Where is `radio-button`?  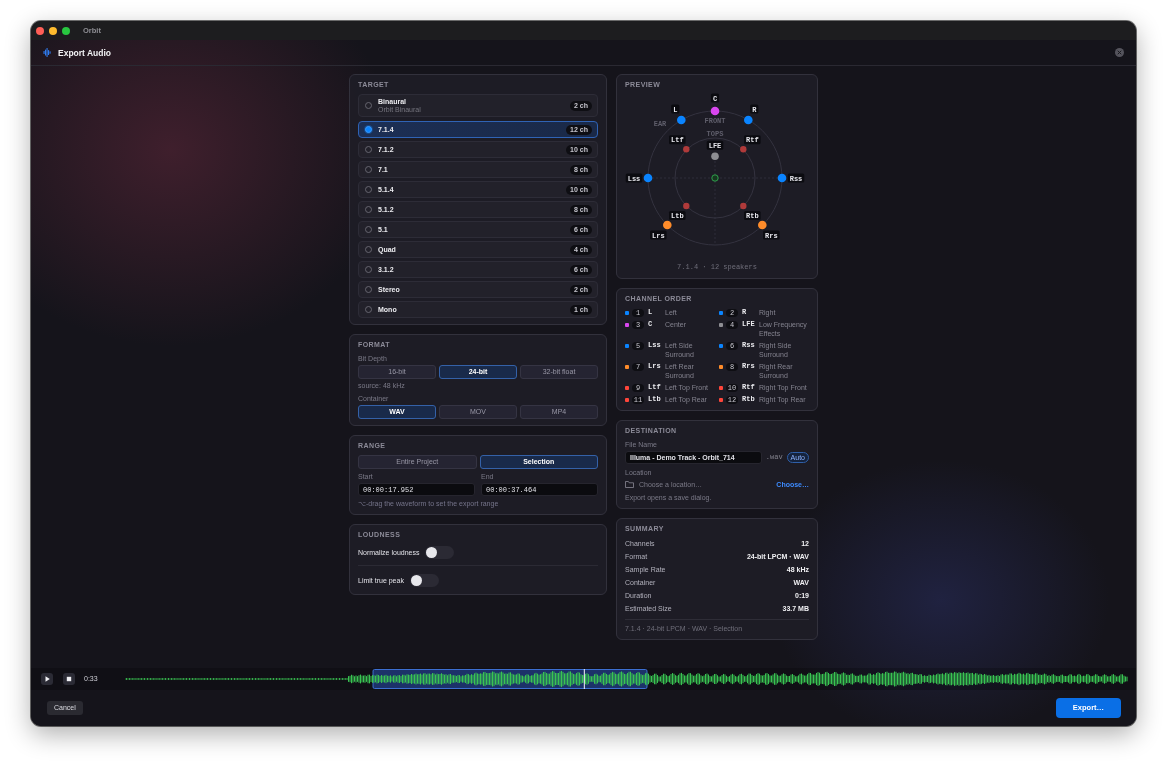 radio-button is located at coordinates (368, 129).